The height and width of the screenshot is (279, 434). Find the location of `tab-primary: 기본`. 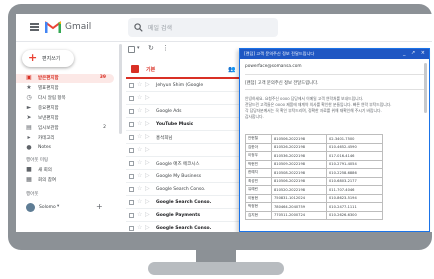

tab-primary: 기본 is located at coordinates (191, 70).